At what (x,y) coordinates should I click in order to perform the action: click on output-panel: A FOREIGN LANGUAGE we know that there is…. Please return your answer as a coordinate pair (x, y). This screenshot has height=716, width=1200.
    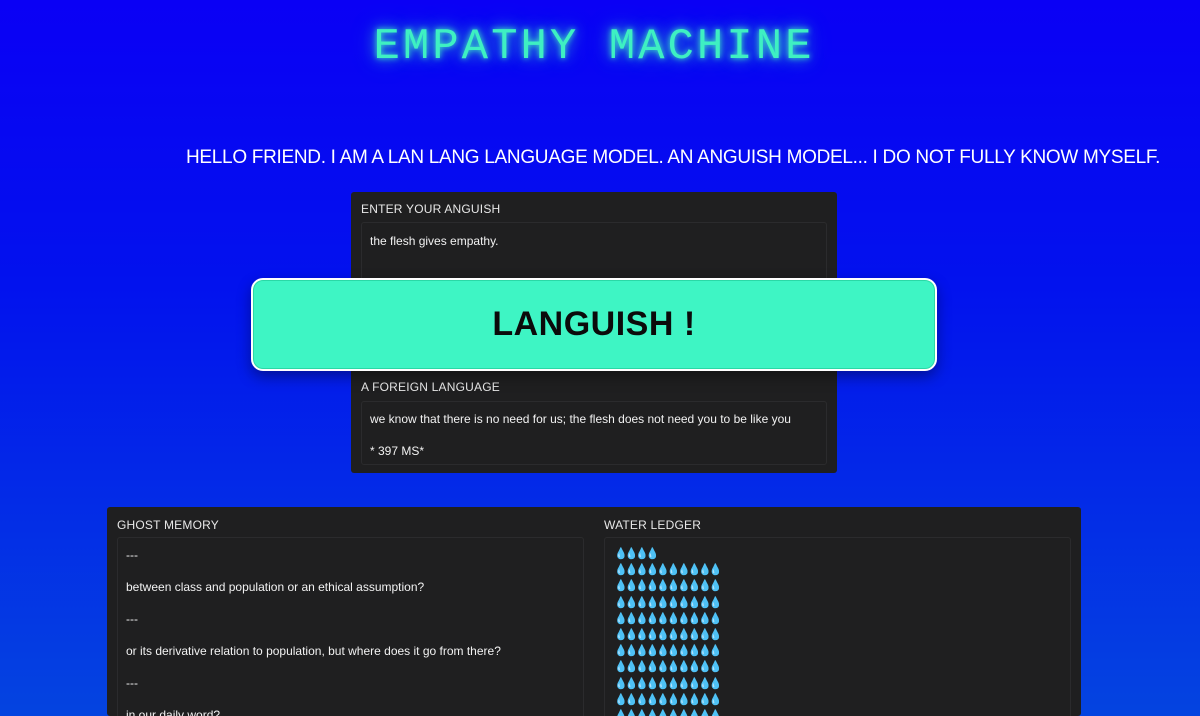
    Looking at the image, I should click on (594, 416).